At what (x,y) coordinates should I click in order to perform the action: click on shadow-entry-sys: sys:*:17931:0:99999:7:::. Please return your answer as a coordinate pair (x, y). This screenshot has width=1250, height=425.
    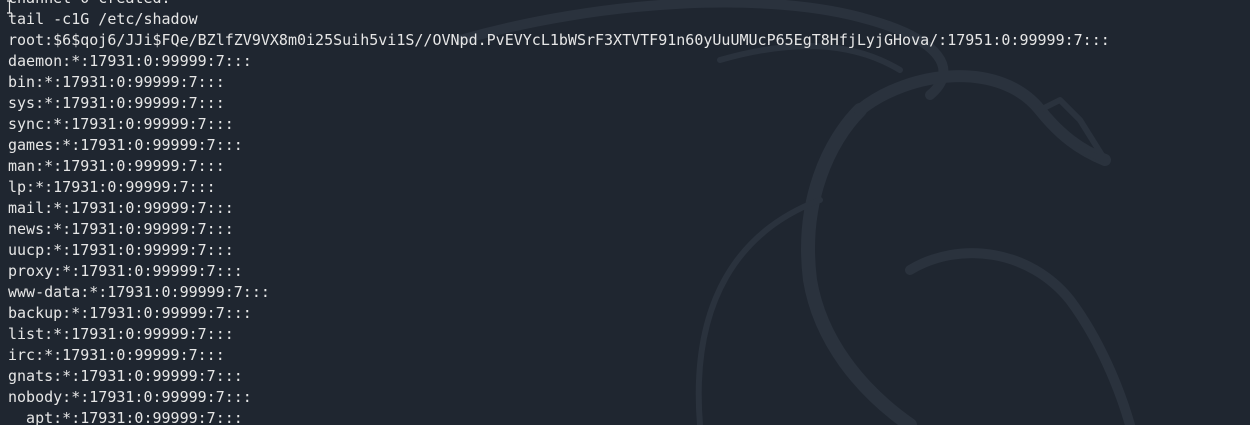
    Looking at the image, I should click on (116, 103).